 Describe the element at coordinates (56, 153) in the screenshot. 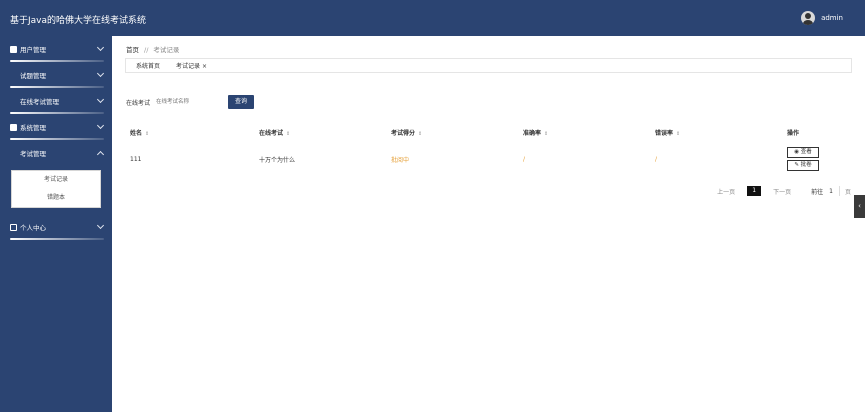

I see `sidebar-item-exam-management: 考试管理` at that location.